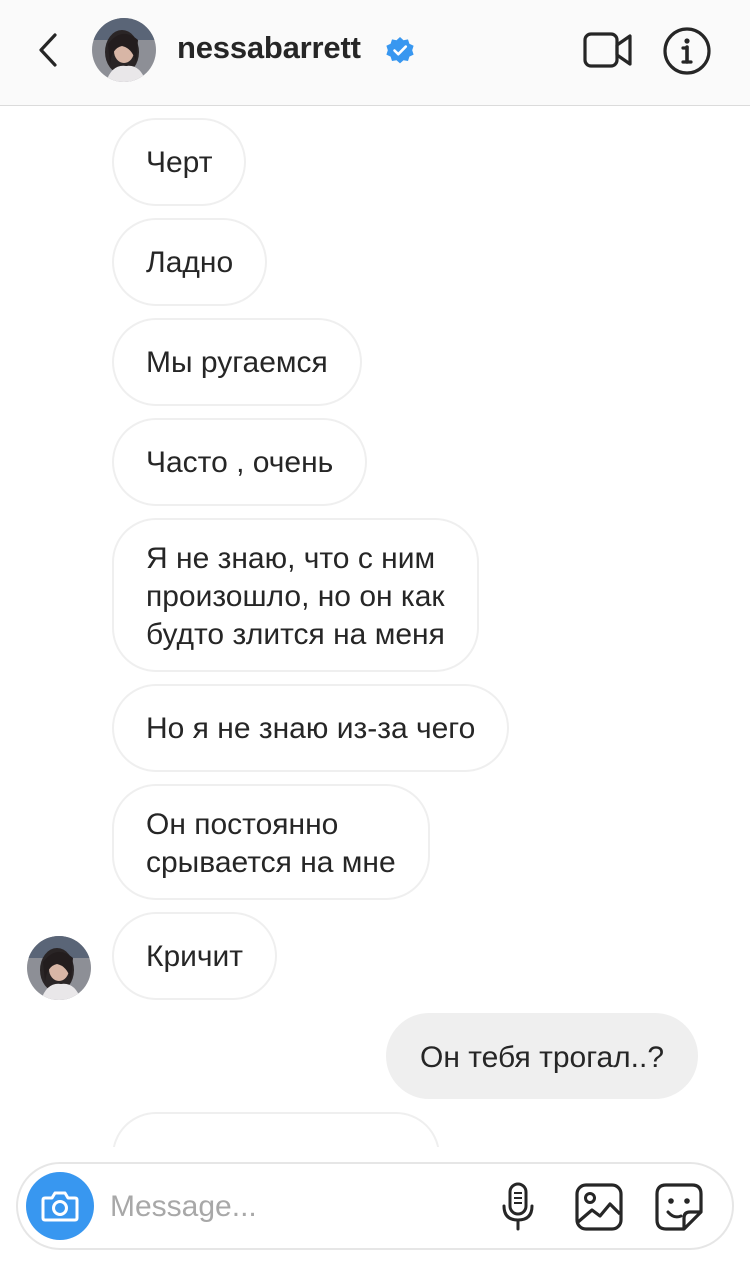  What do you see at coordinates (276, 1129) in the screenshot?
I see `message-bubble` at bounding box center [276, 1129].